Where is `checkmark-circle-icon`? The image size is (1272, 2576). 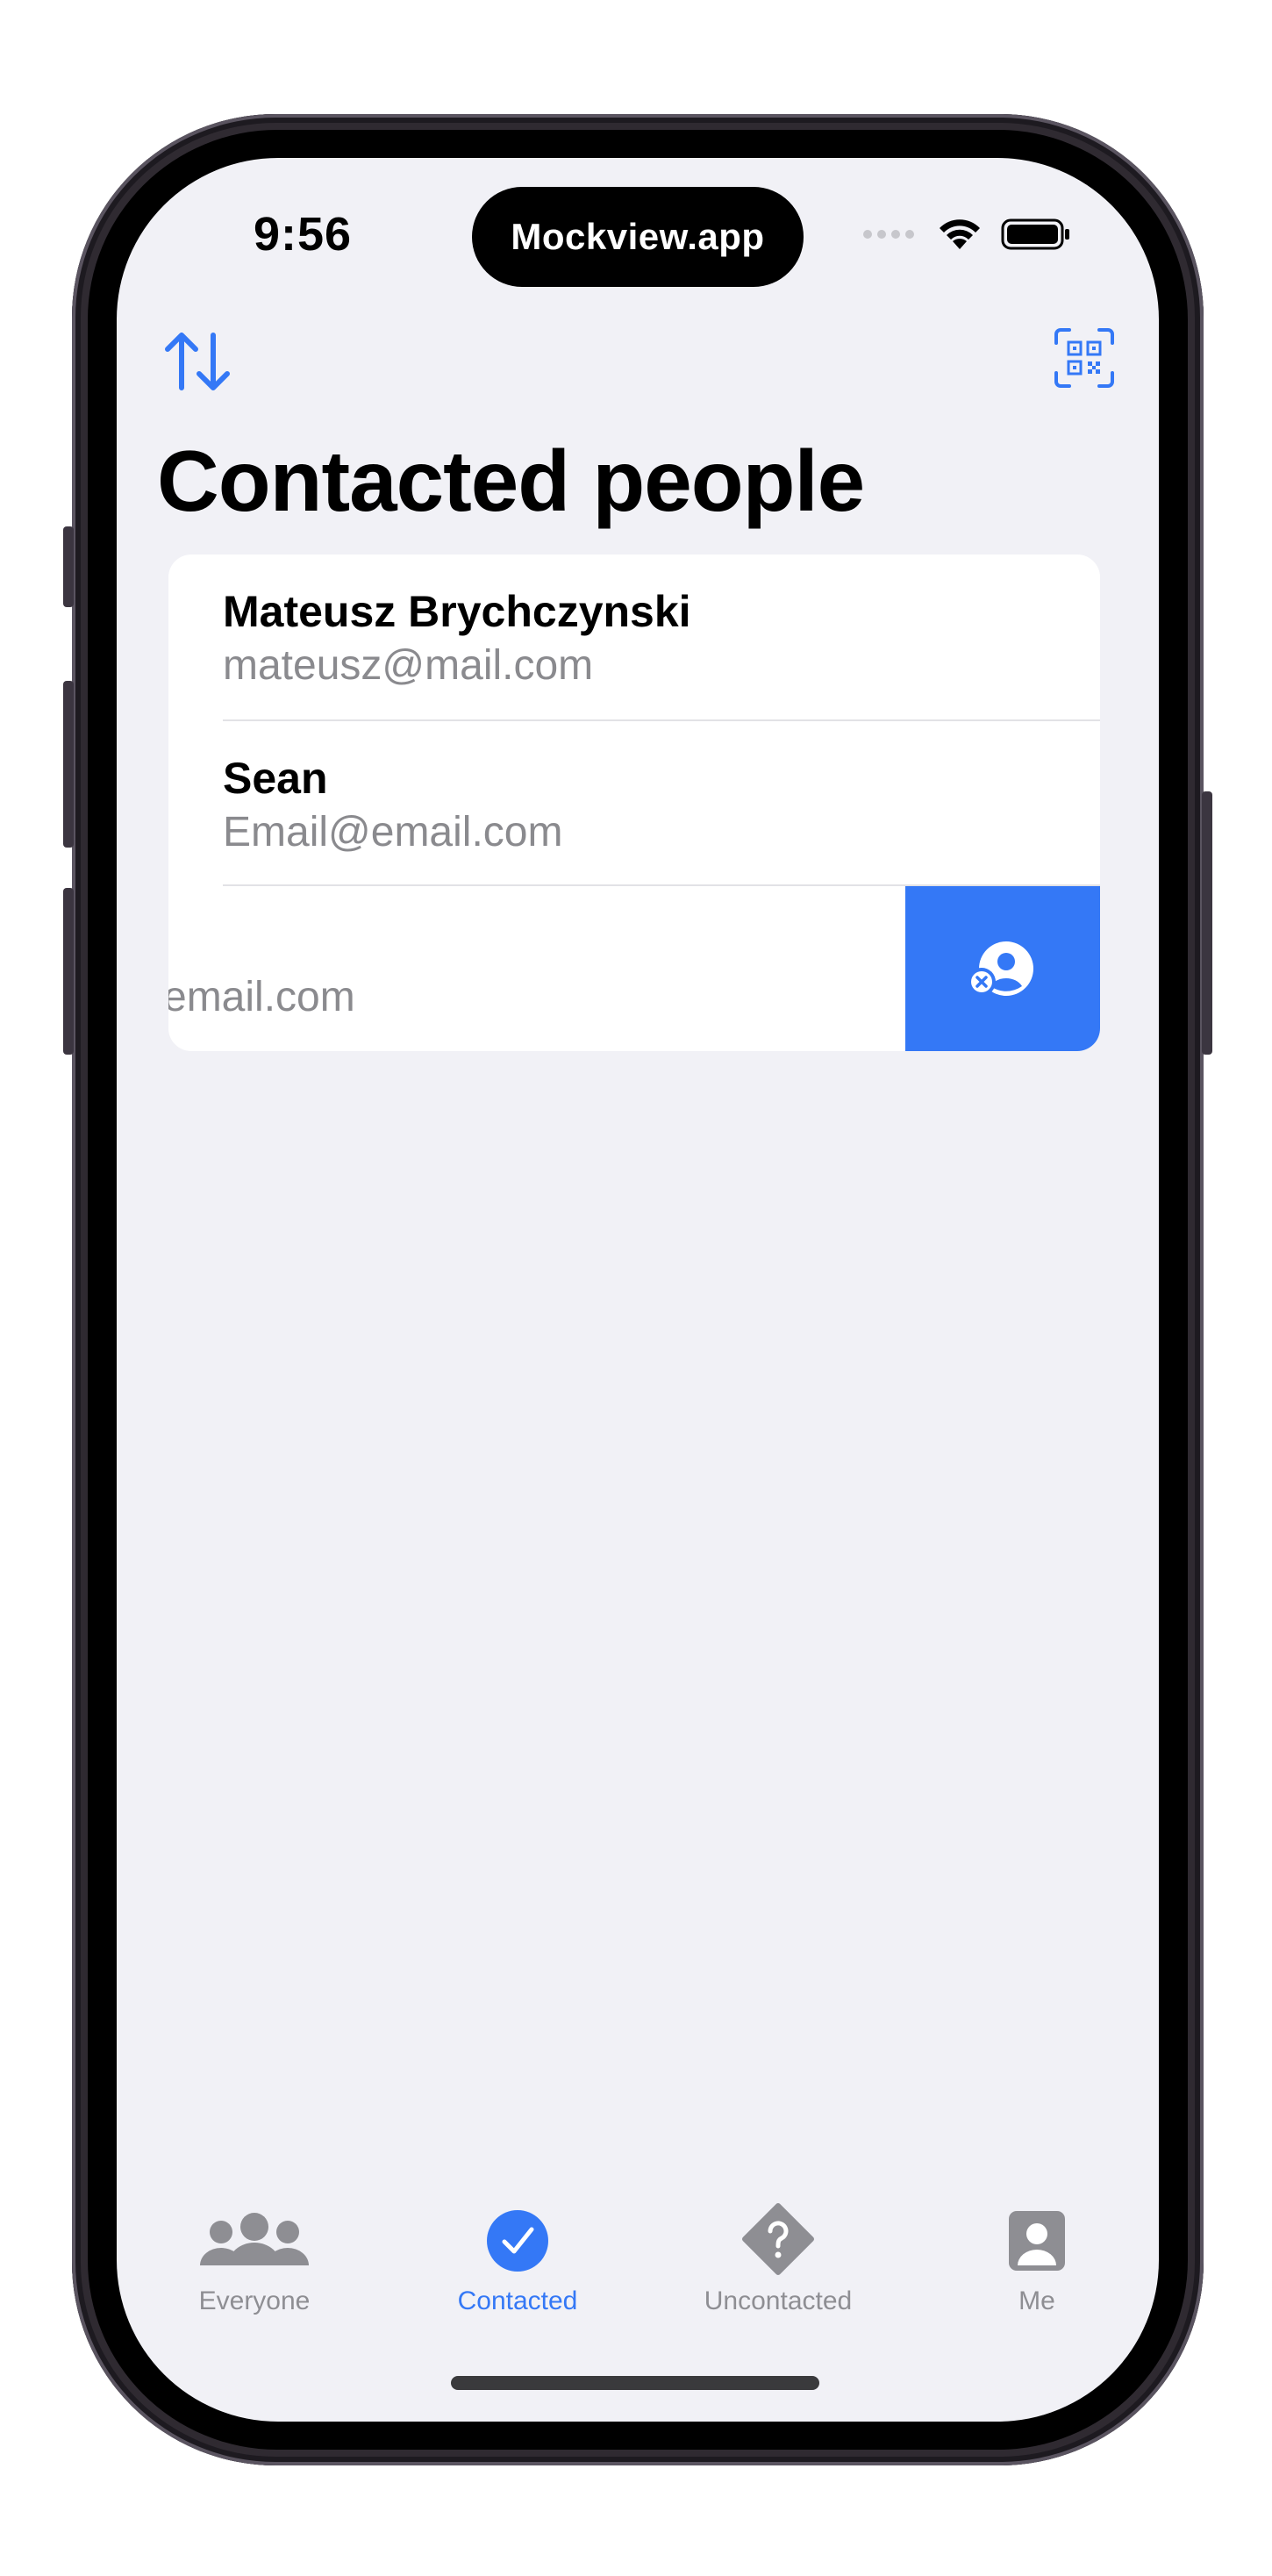 checkmark-circle-icon is located at coordinates (517, 2241).